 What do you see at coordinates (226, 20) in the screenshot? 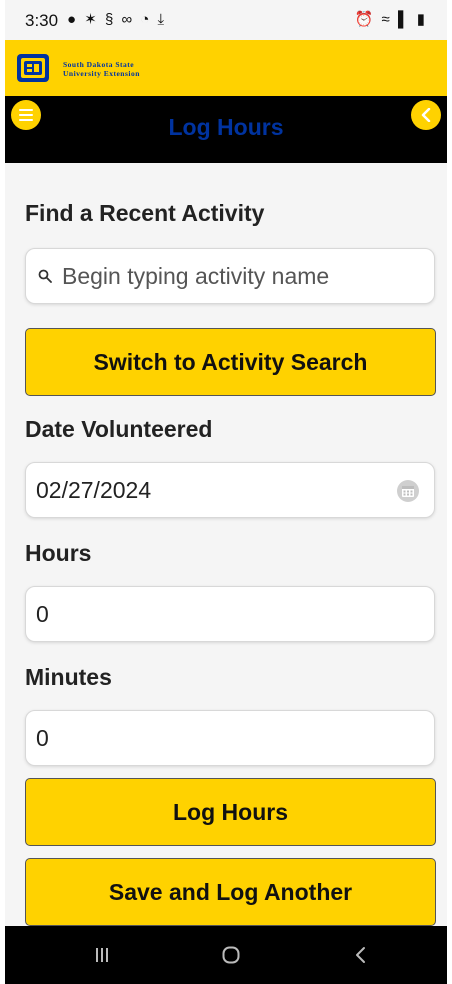
I see `status-bar: 3:30 ● ✶ § ∞ ◔ ⤓ ⏰ ≈ ▌ ▮` at bounding box center [226, 20].